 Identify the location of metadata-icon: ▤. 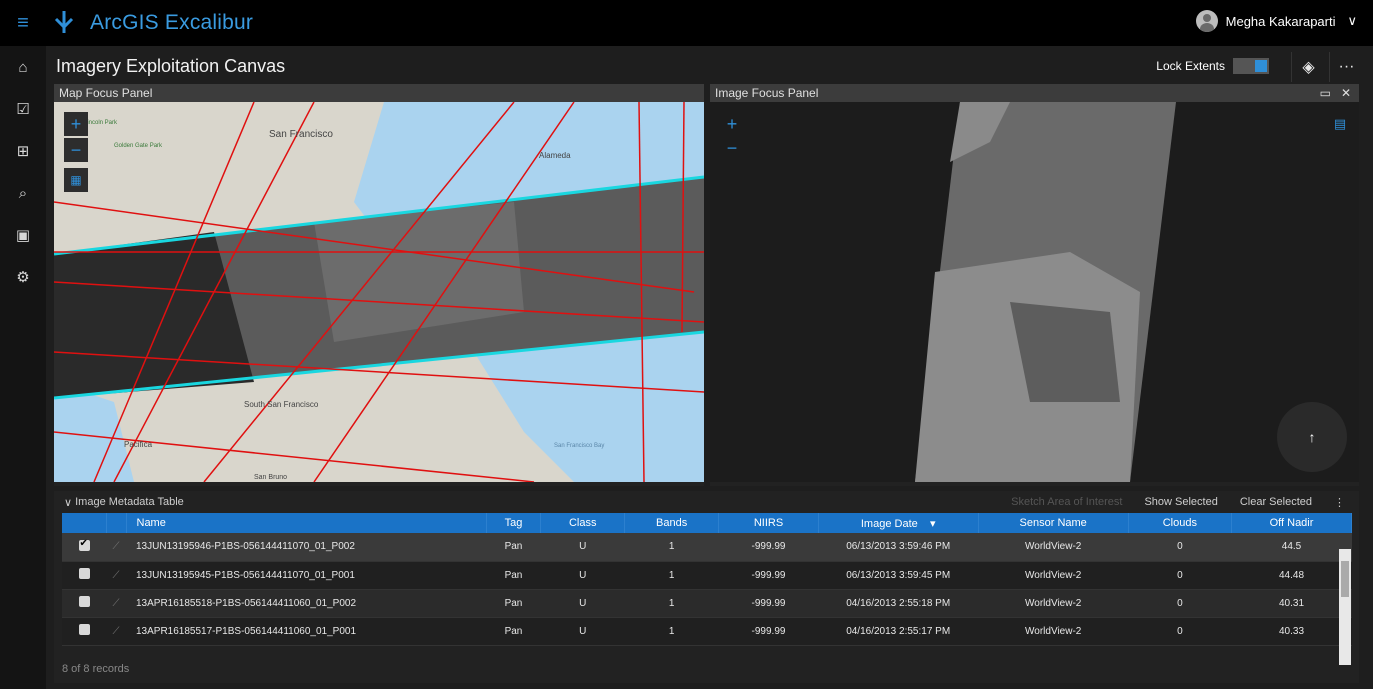
(1340, 125).